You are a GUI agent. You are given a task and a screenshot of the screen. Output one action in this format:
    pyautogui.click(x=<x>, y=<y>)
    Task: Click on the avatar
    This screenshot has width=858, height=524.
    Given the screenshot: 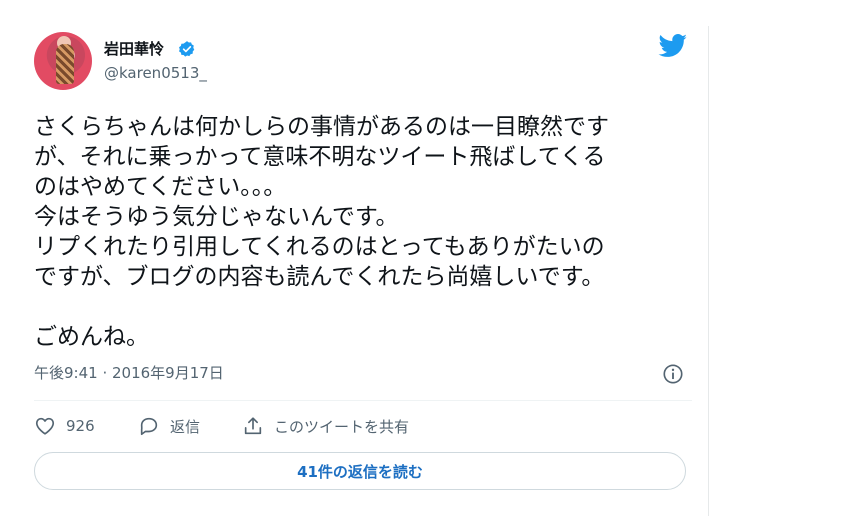 What is the action you would take?
    pyautogui.click(x=63, y=61)
    